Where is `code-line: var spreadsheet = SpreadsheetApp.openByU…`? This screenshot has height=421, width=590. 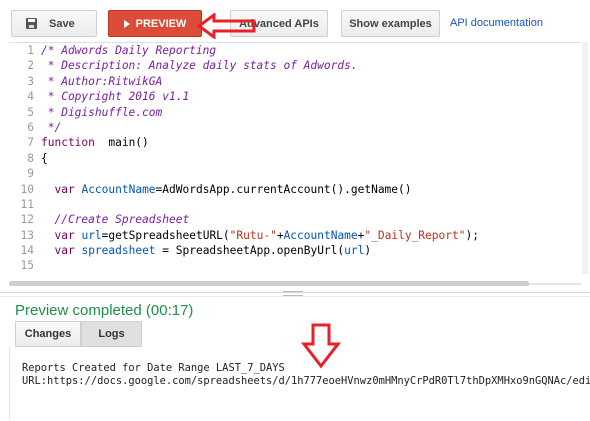 code-line: var spreadsheet = SpreadsheetApp.openByU… is located at coordinates (311, 250).